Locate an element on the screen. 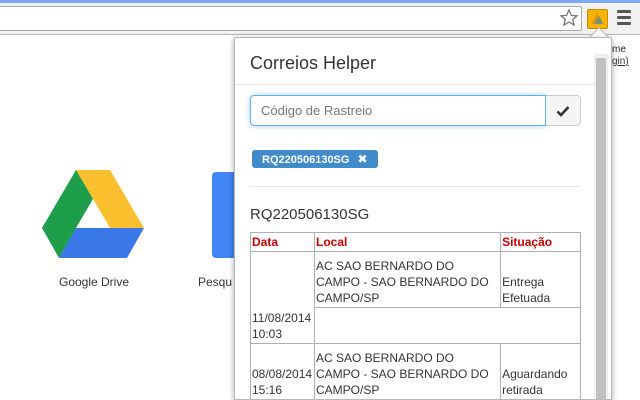 The width and height of the screenshot is (640, 400). column-header-date: Data is located at coordinates (282, 242).